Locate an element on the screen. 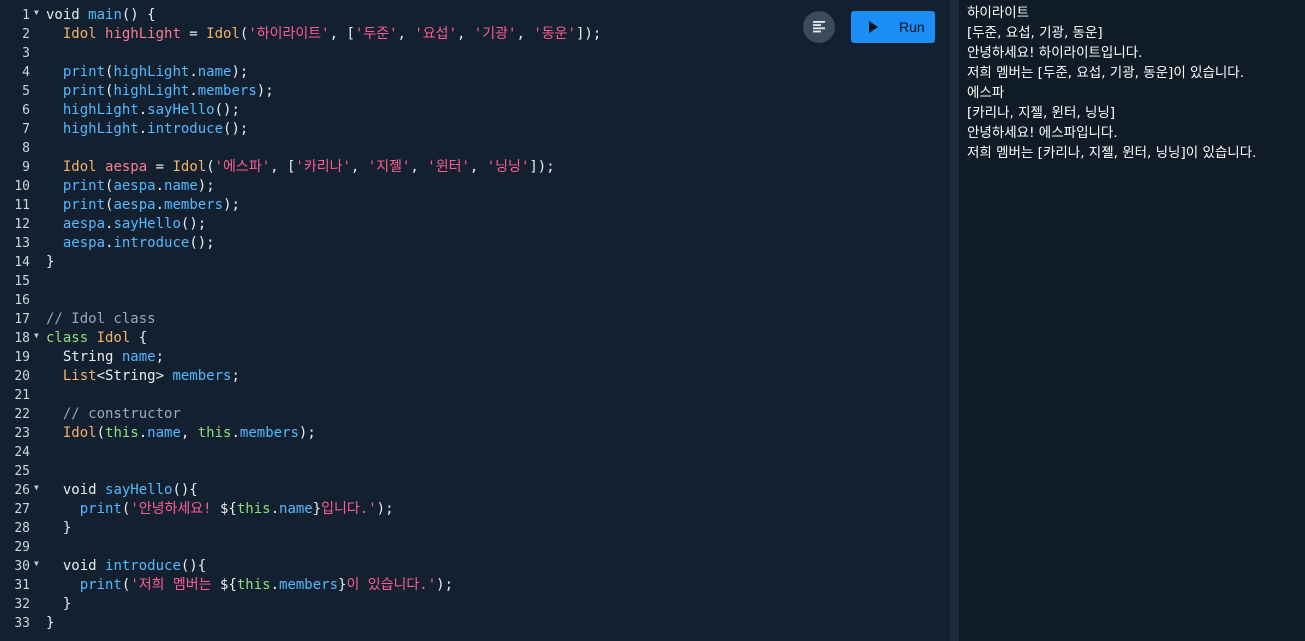 The height and width of the screenshot is (641, 1305). format-button is located at coordinates (819, 27).